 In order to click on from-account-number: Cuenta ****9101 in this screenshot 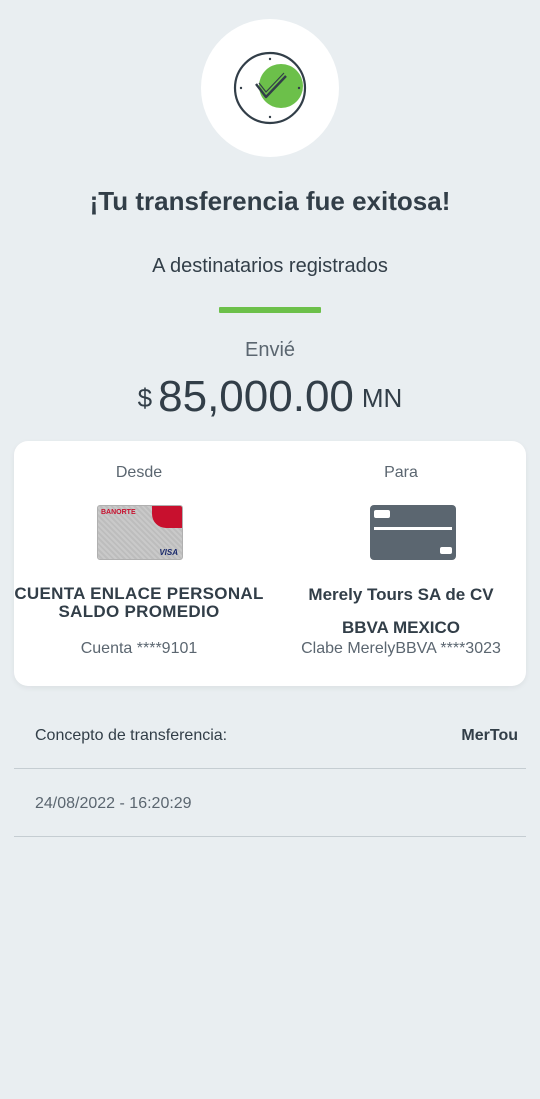, I will do `click(139, 648)`.